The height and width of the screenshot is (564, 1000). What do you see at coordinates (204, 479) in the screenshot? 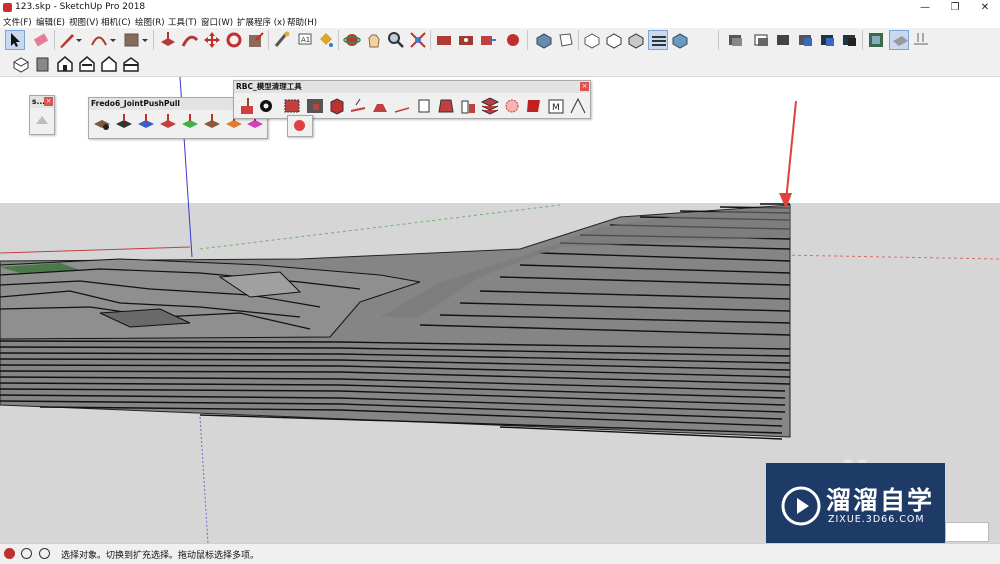
I see `blue-axis-dashed` at bounding box center [204, 479].